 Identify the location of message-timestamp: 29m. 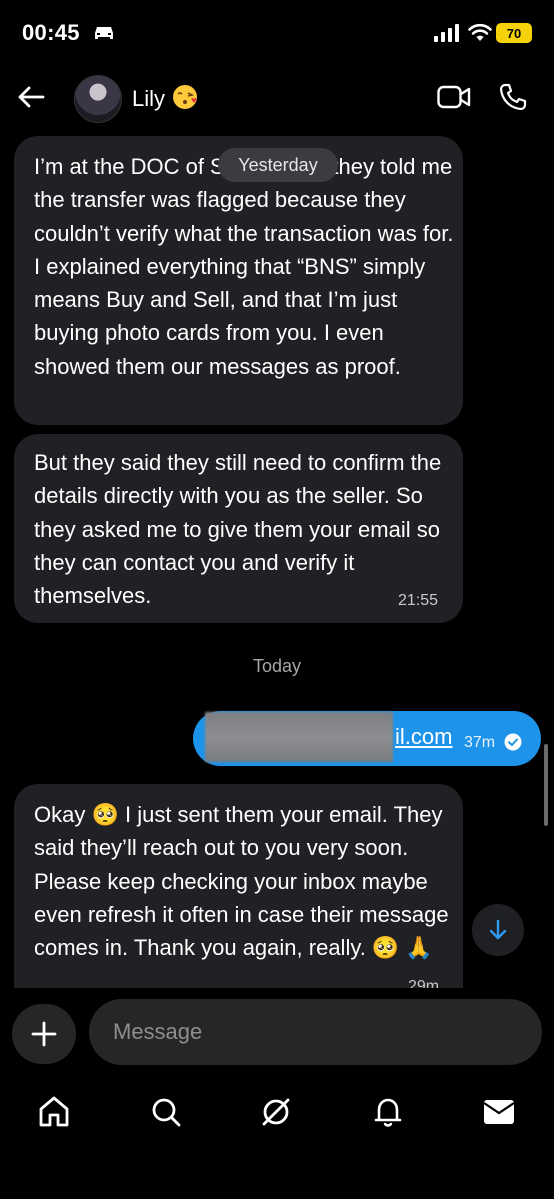
(424, 983).